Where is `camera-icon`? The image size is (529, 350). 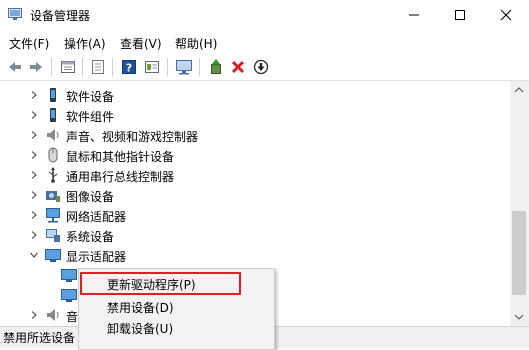
camera-icon is located at coordinates (53, 196).